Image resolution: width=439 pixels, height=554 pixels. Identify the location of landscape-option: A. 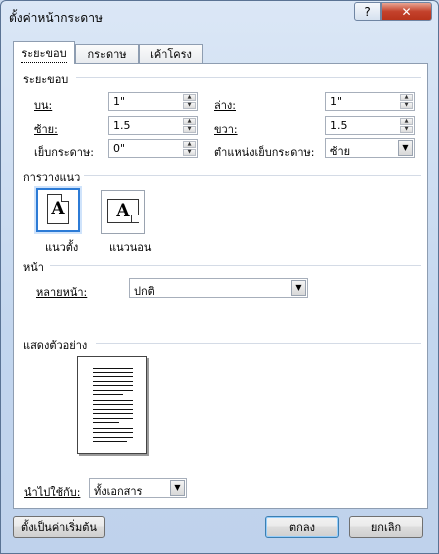
(123, 212).